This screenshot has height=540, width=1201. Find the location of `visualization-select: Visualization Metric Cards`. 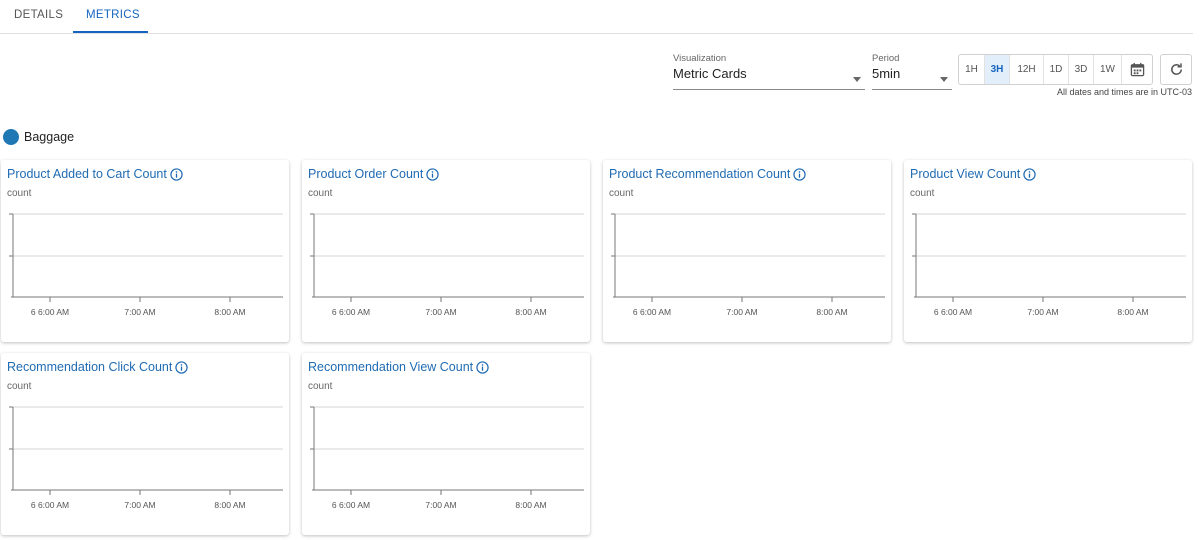

visualization-select: Visualization Metric Cards is located at coordinates (769, 71).